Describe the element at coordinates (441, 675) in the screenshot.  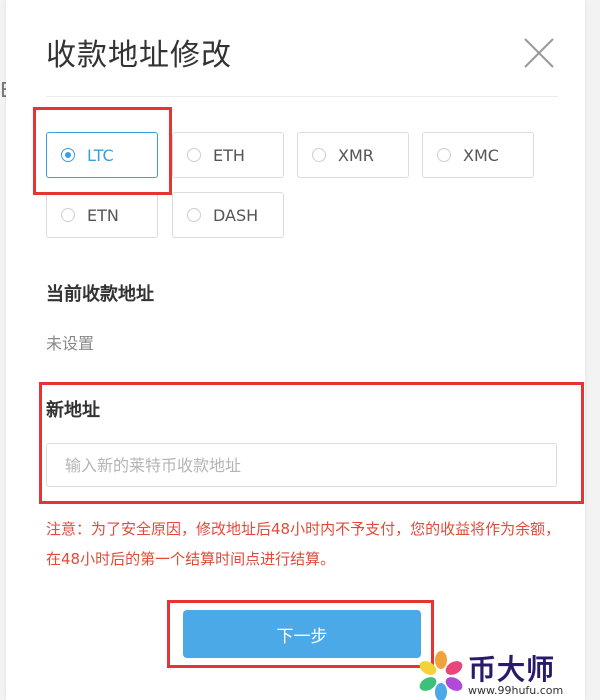
I see `flower-logo-icon` at that location.